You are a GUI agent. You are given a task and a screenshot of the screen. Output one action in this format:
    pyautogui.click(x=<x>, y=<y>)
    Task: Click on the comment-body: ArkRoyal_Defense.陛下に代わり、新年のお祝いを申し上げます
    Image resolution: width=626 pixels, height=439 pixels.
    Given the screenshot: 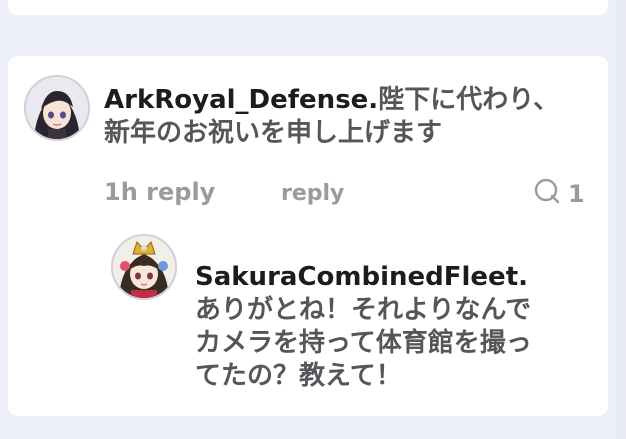 What is the action you would take?
    pyautogui.click(x=339, y=117)
    